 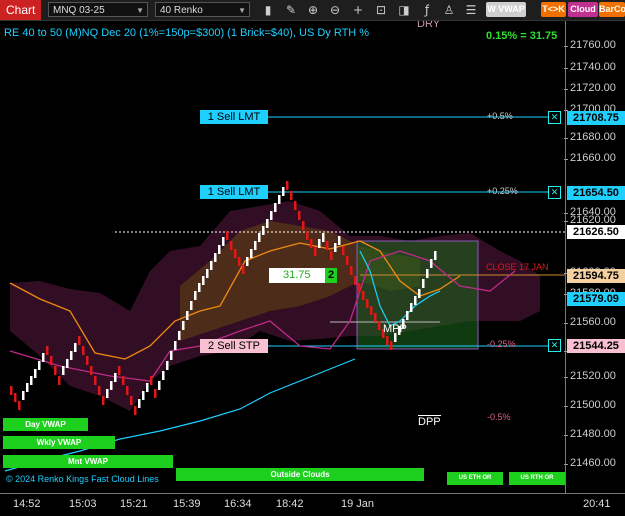 What do you see at coordinates (590, 322) in the screenshot?
I see `y-tick: 21560.00` at bounding box center [590, 322].